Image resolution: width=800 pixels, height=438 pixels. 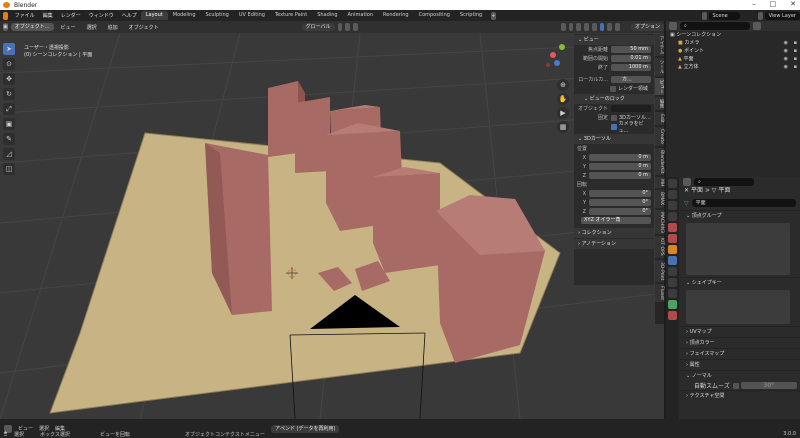 I want to click on render-props-icon, so click(x=672, y=194).